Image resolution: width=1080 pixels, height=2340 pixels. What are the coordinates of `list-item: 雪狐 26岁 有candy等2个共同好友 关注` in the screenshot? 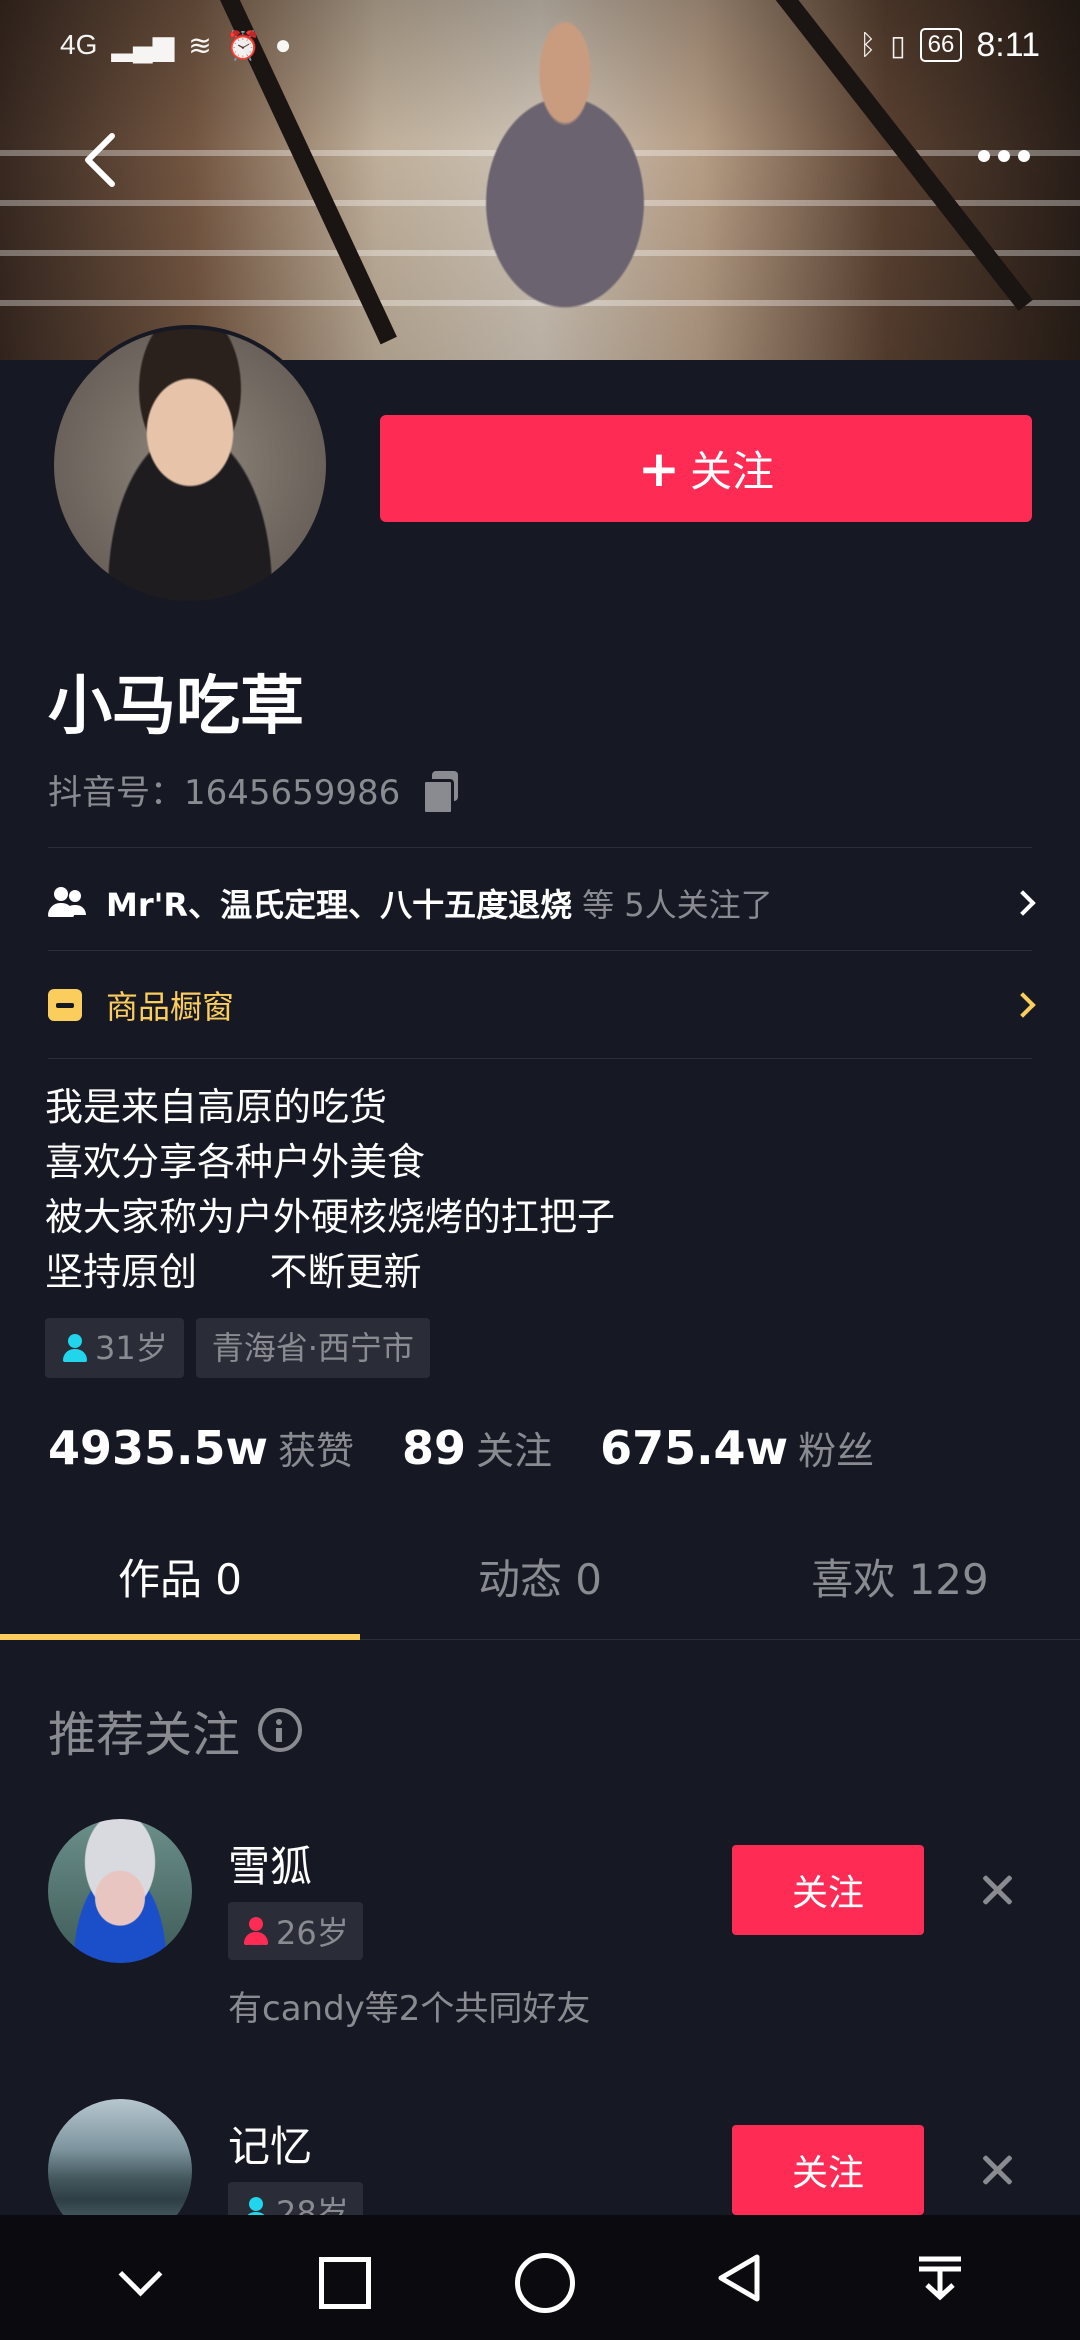 It's located at (540, 1930).